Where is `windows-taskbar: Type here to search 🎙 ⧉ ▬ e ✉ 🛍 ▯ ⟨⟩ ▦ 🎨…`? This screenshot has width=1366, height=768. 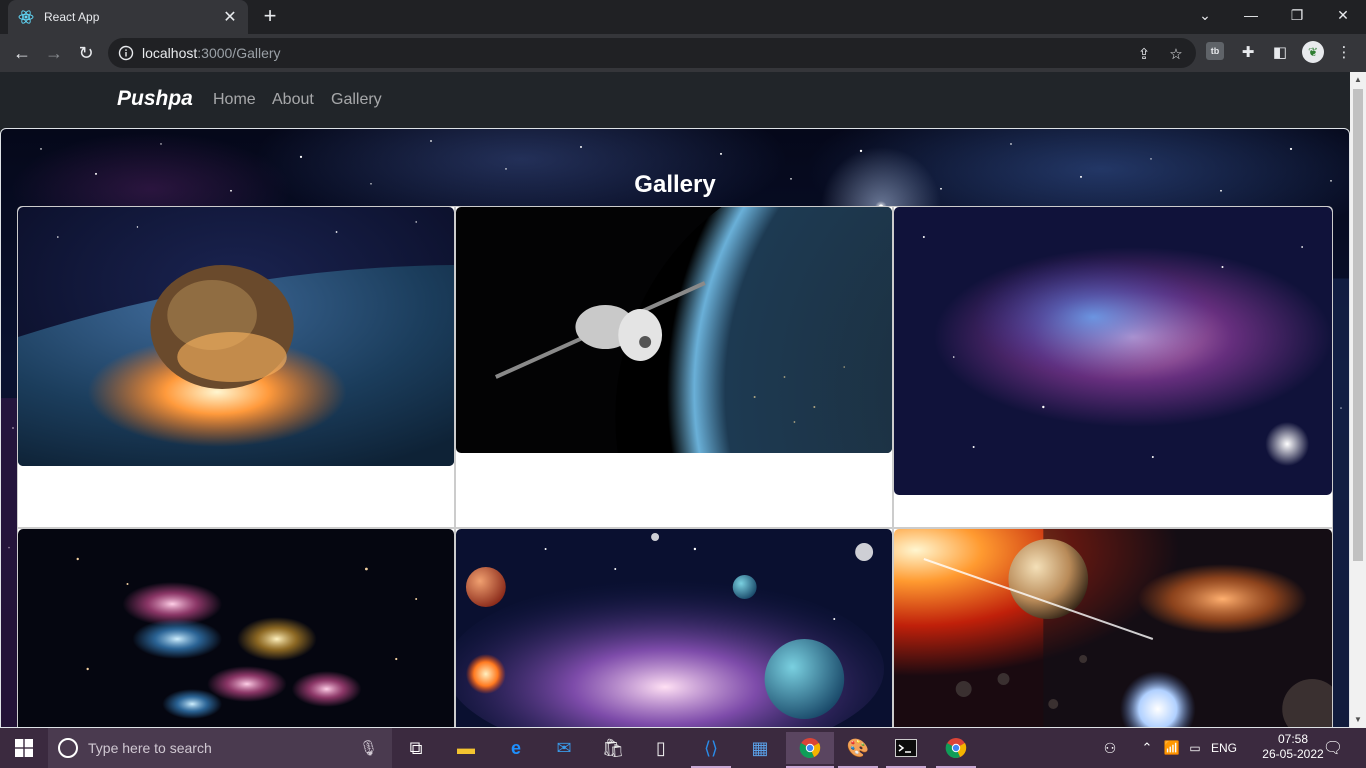 windows-taskbar: Type here to search 🎙 ⧉ ▬ e ✉ 🛍 ▯ ⟨⟩ ▦ 🎨… is located at coordinates (683, 748).